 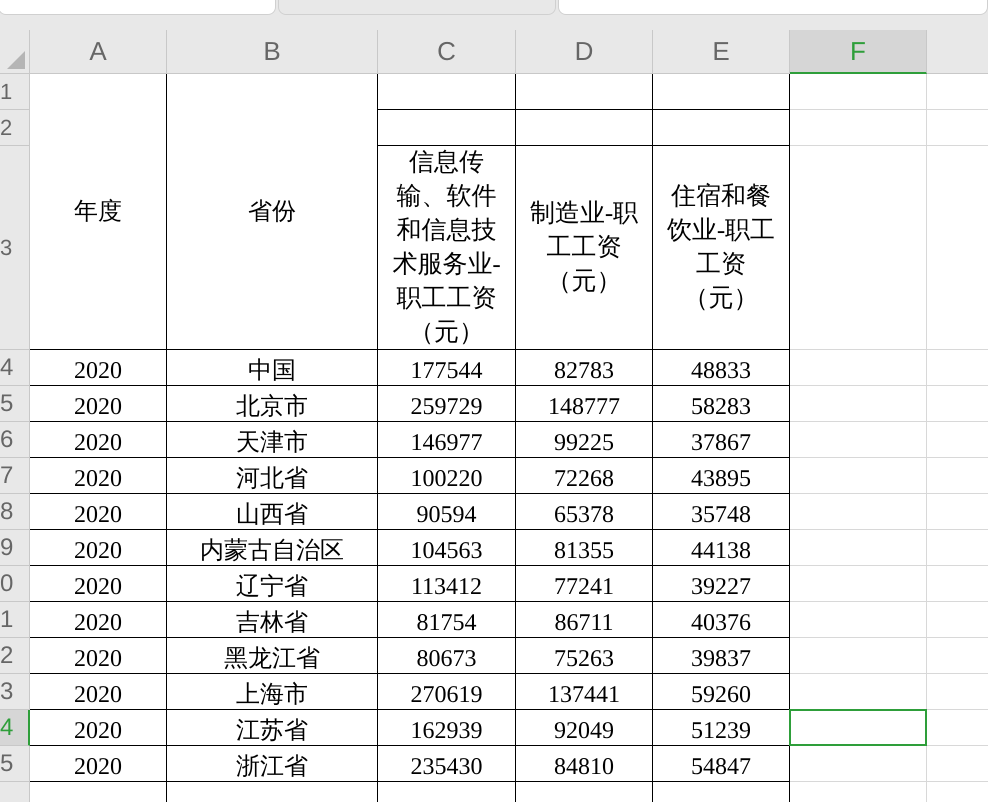 I want to click on column-header: A, so click(x=98, y=52).